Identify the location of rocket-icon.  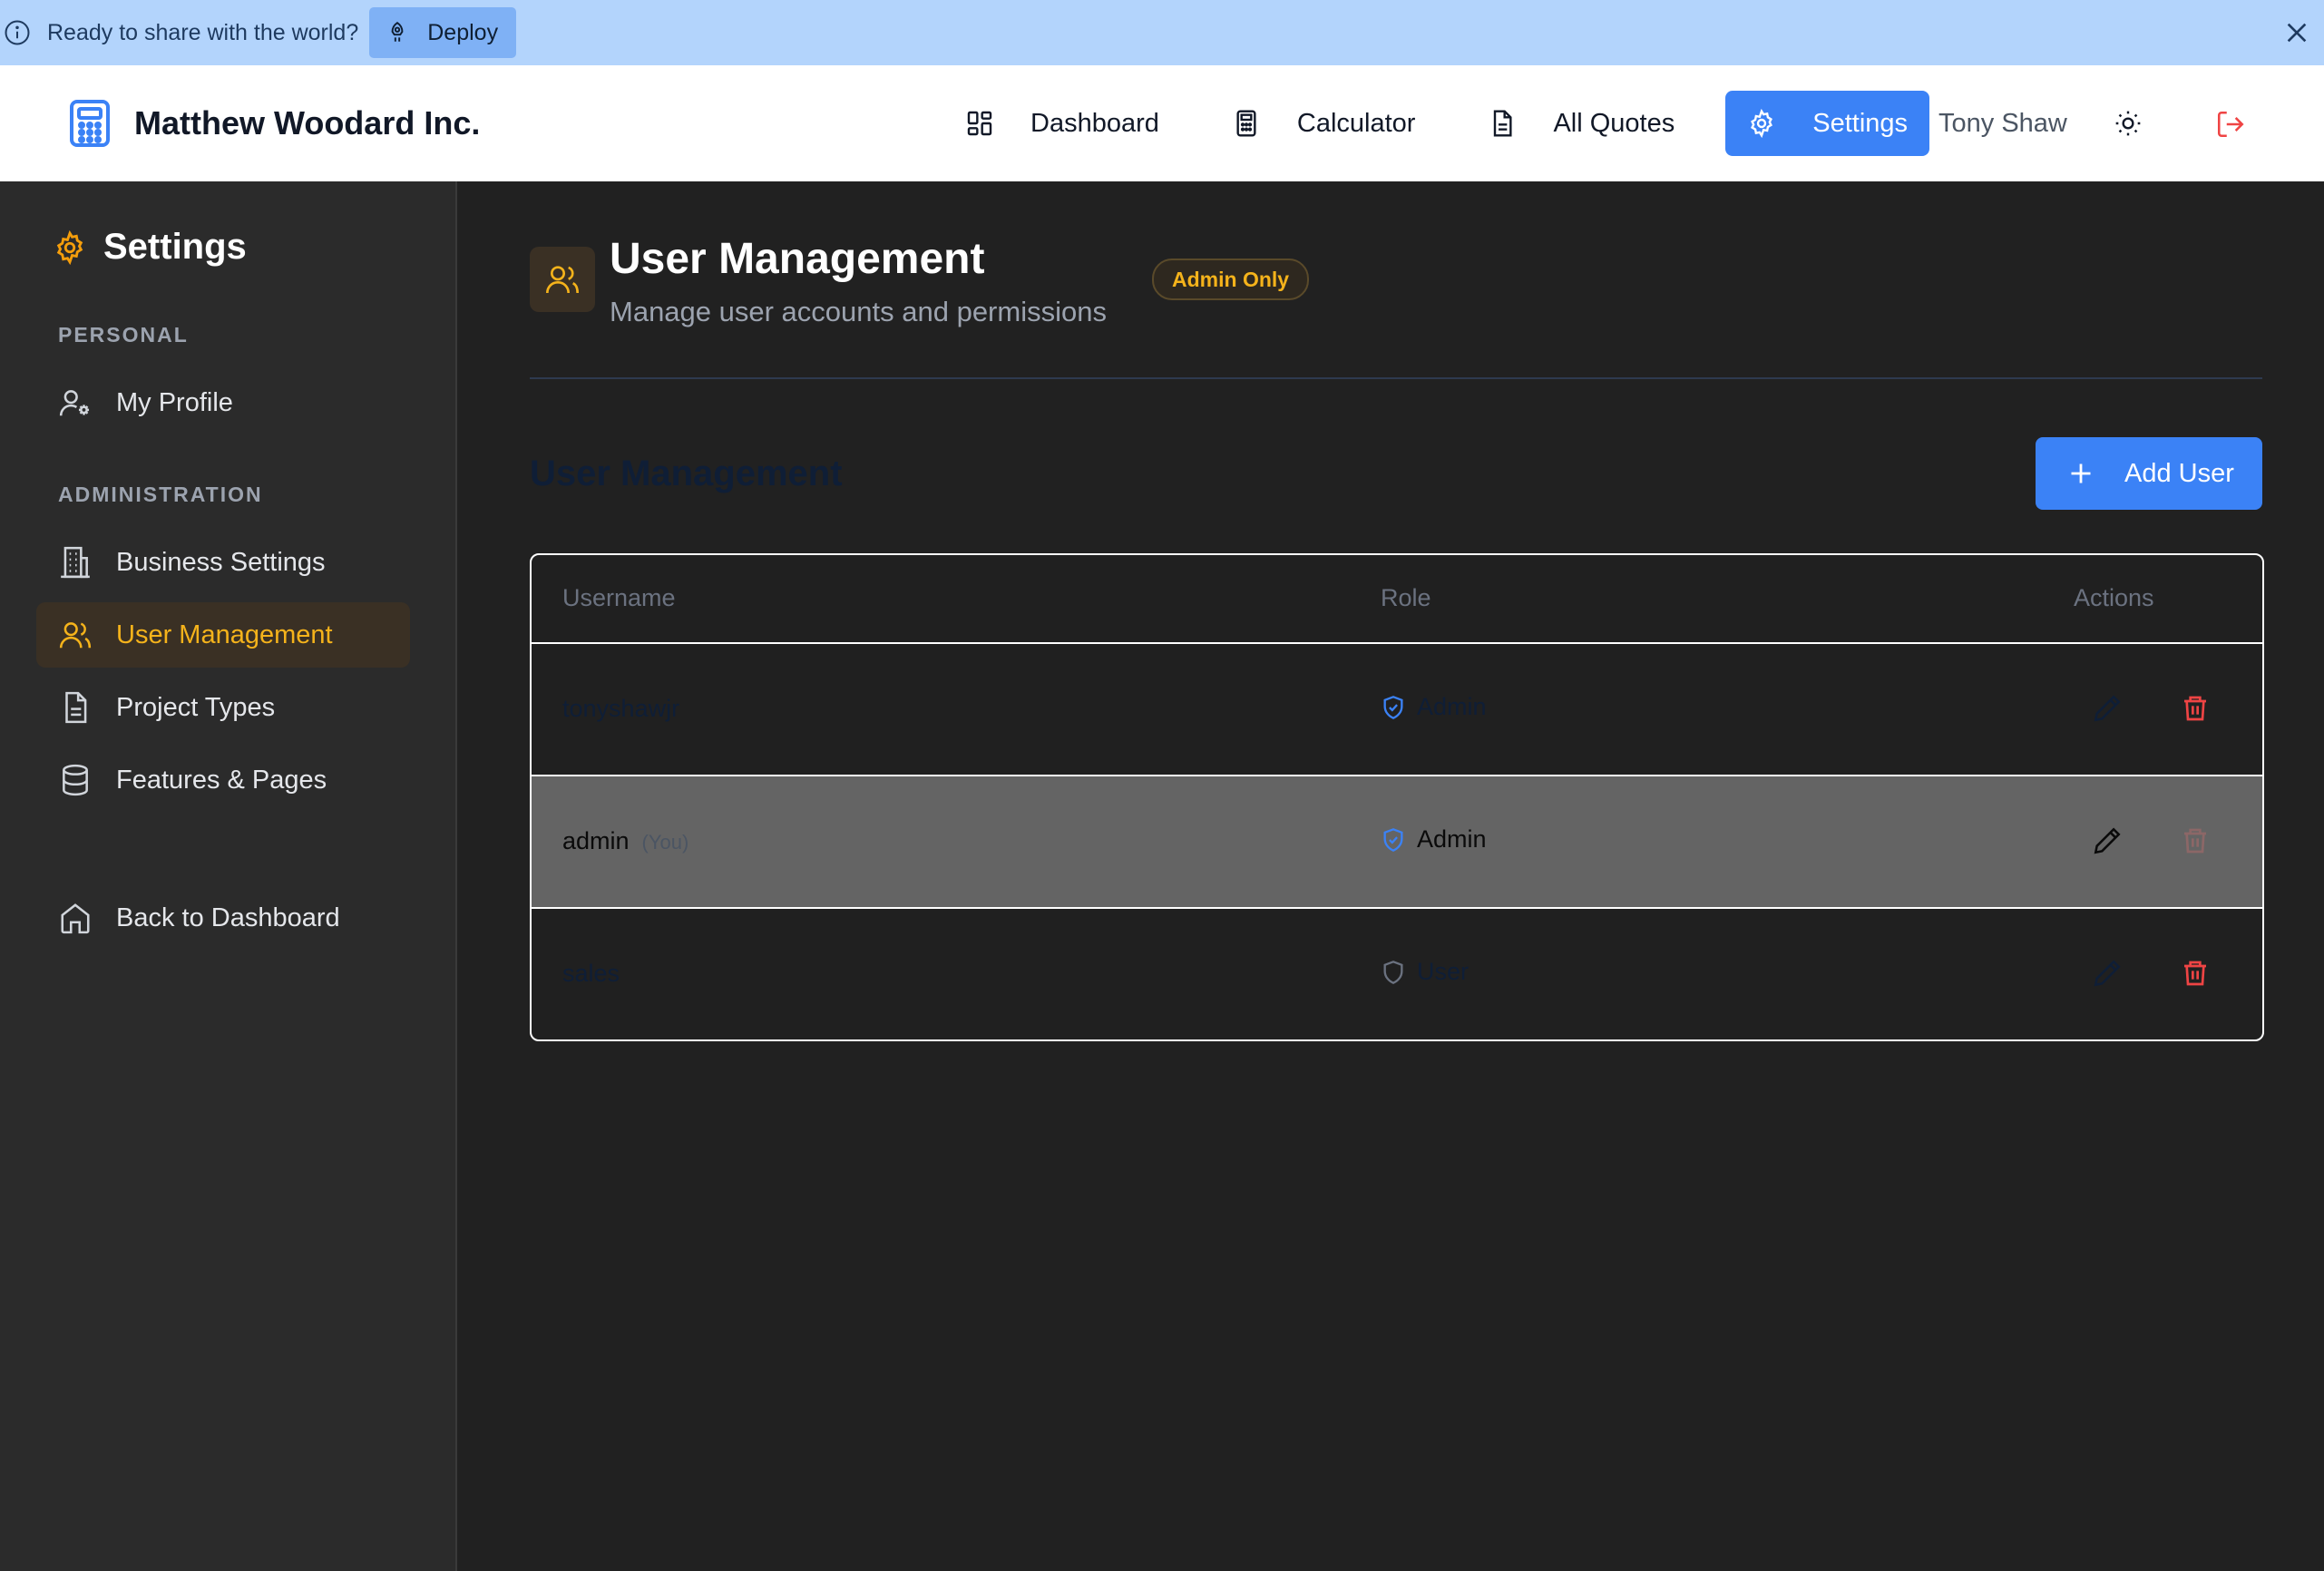
(397, 32).